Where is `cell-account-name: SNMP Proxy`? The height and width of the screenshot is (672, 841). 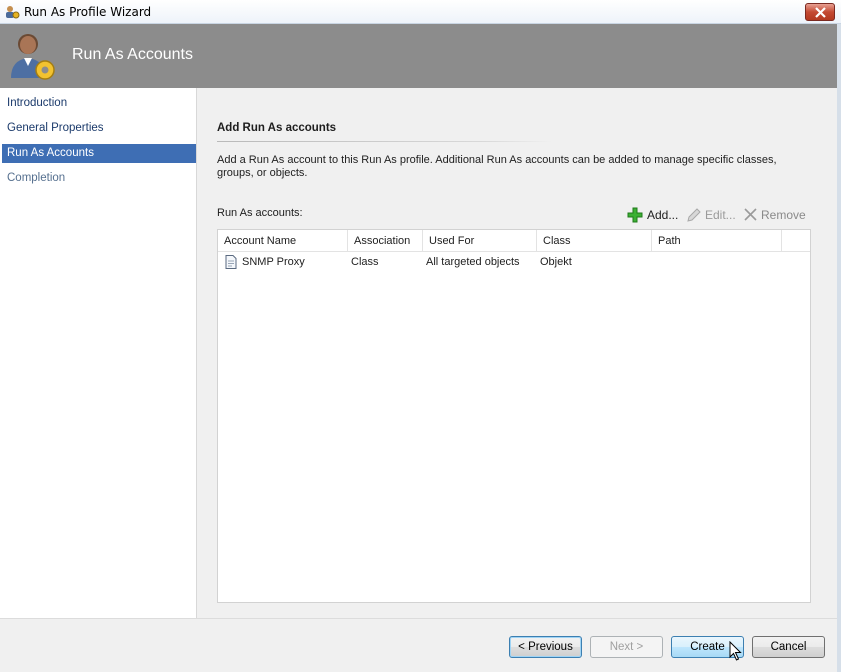
cell-account-name: SNMP Proxy is located at coordinates (286, 262).